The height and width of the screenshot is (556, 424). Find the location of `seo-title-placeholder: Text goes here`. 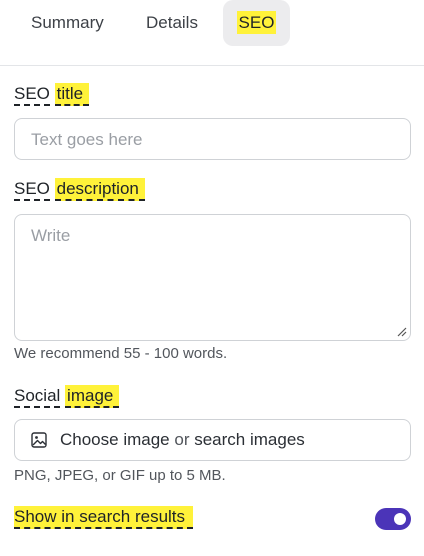

seo-title-placeholder: Text goes here is located at coordinates (87, 139).